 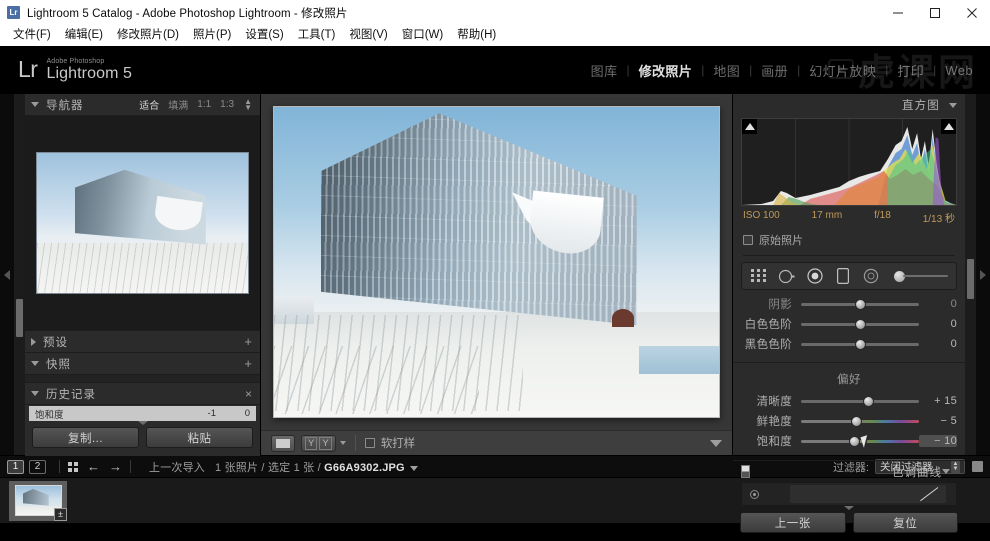 I want to click on screen-2-button: 2, so click(x=37, y=466).